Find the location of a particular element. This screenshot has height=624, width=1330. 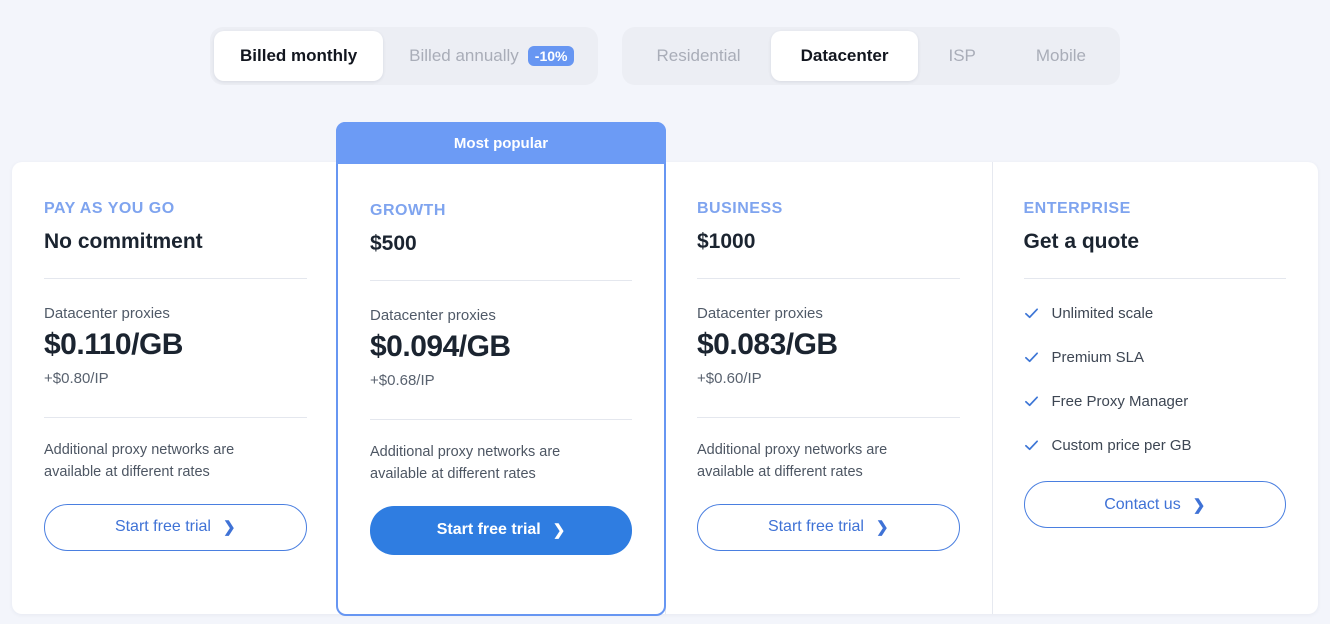

contact-us-button: Contact us ❯ is located at coordinates (1154, 504).